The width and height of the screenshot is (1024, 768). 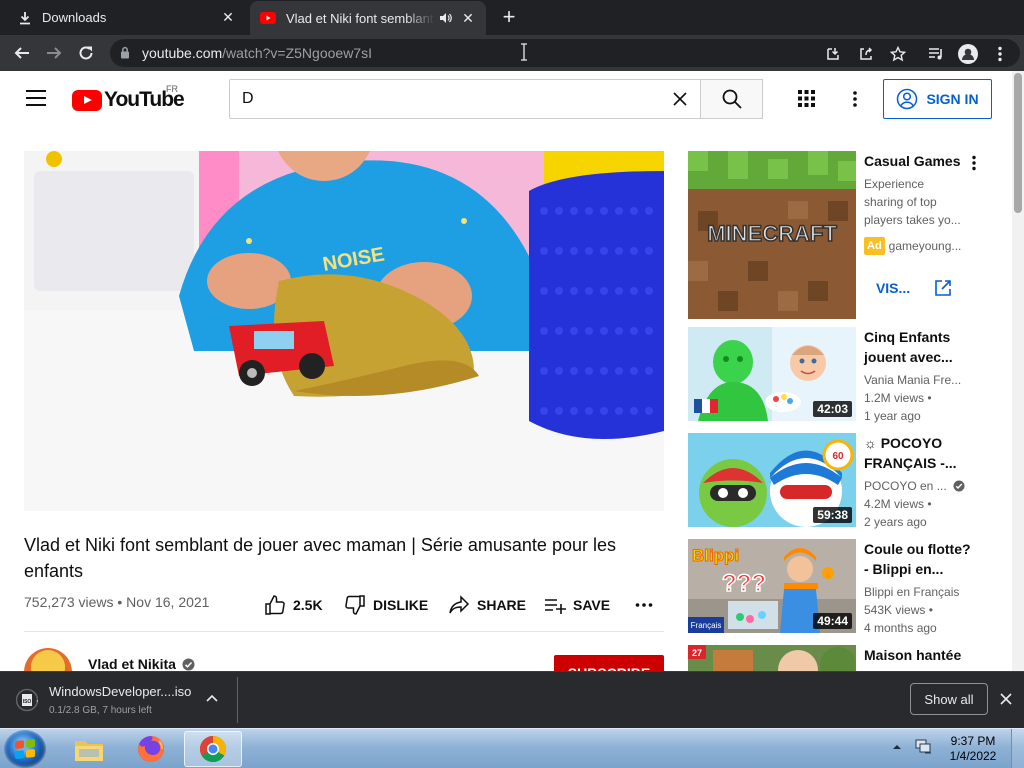 I want to click on verified-icon, so click(x=188, y=664).